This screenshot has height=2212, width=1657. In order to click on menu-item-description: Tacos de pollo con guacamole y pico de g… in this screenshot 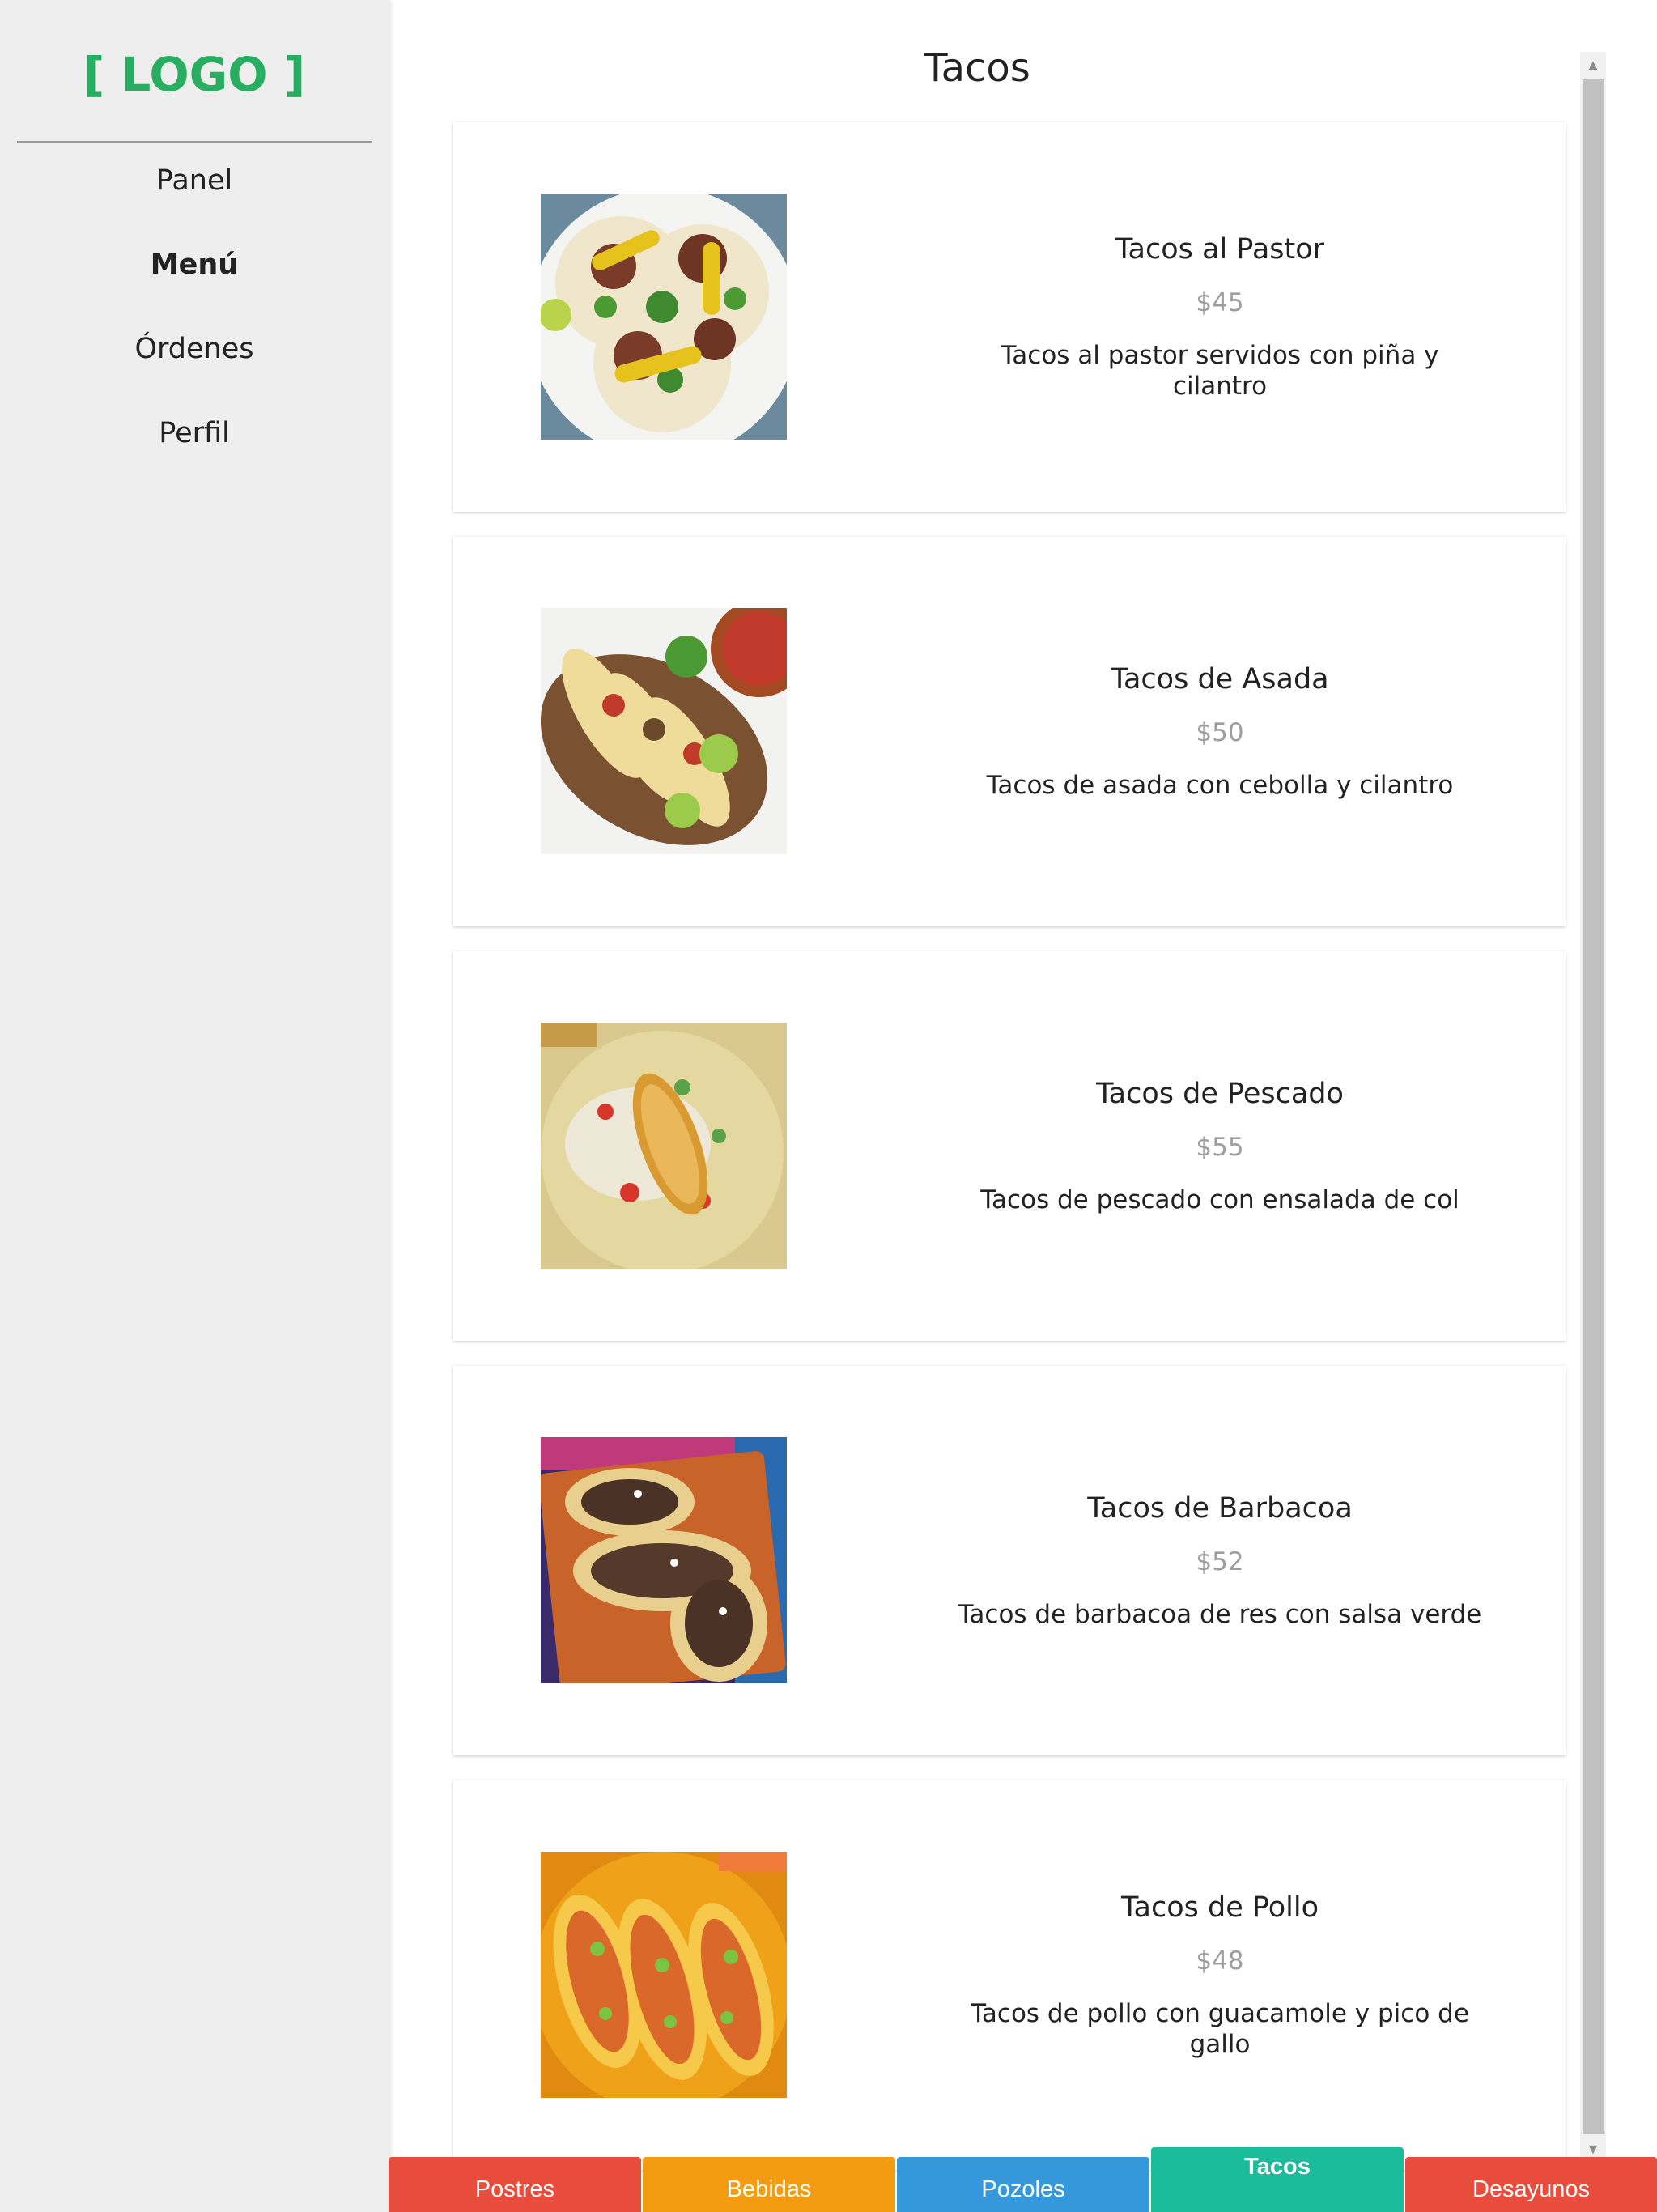, I will do `click(1220, 2029)`.